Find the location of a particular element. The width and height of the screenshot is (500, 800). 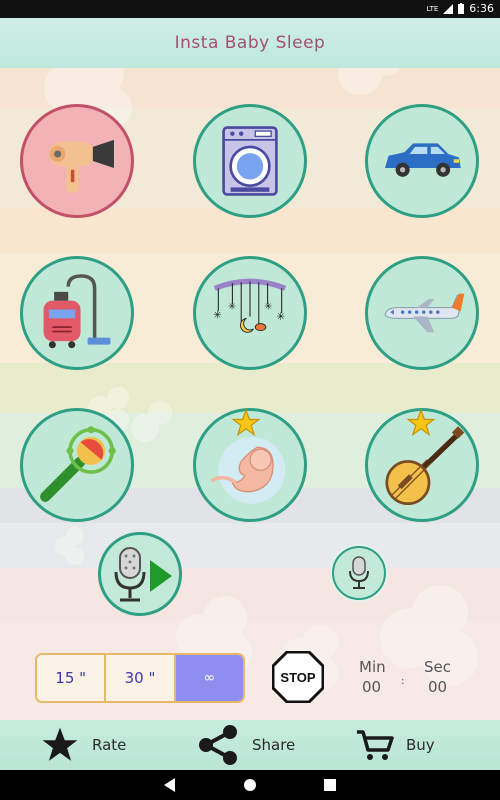

vacuum-cleaner-icon is located at coordinates (77, 311).